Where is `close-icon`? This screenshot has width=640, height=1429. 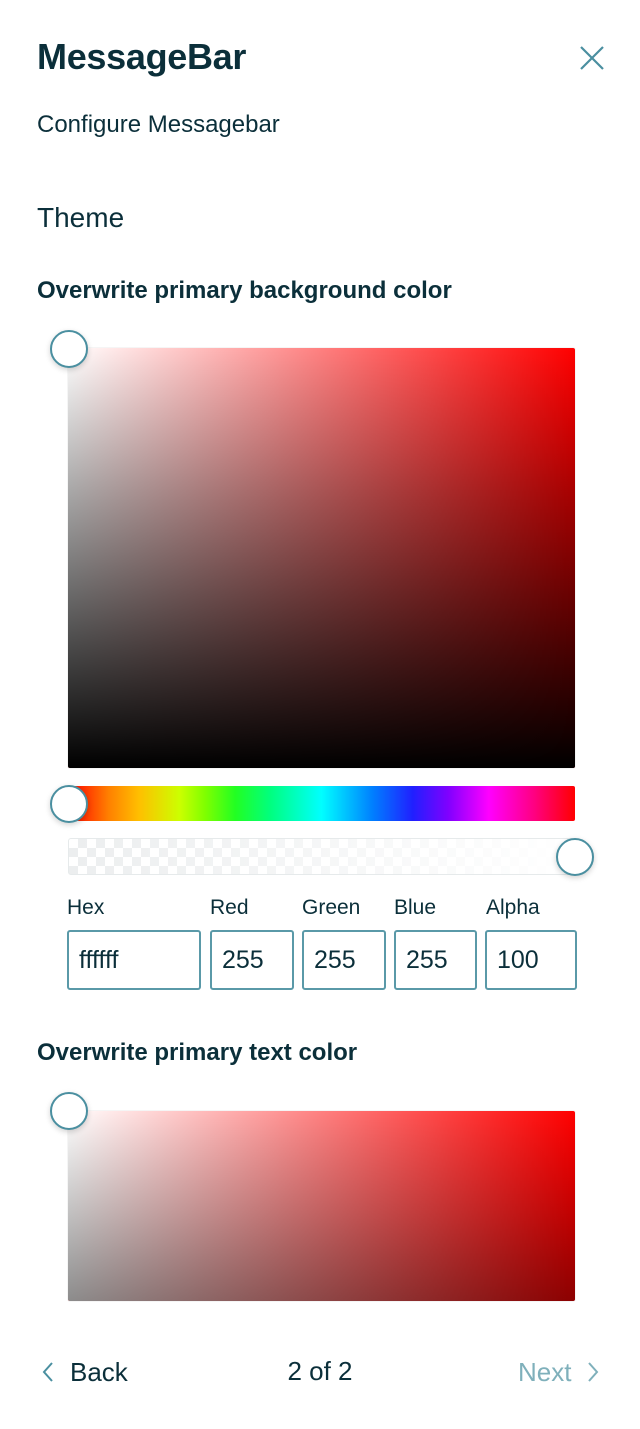 close-icon is located at coordinates (592, 58).